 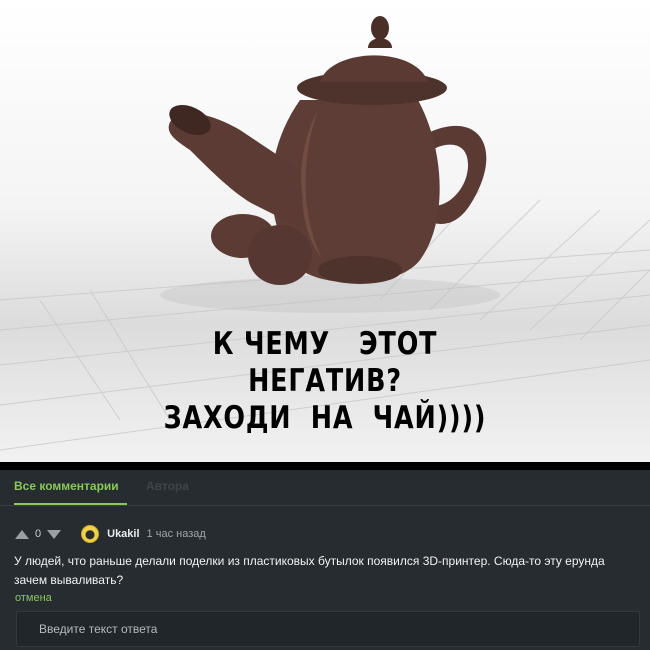 What do you see at coordinates (325, 344) in the screenshot?
I see `meme-caption-line: К ЧЕМУ ЭТОТ` at bounding box center [325, 344].